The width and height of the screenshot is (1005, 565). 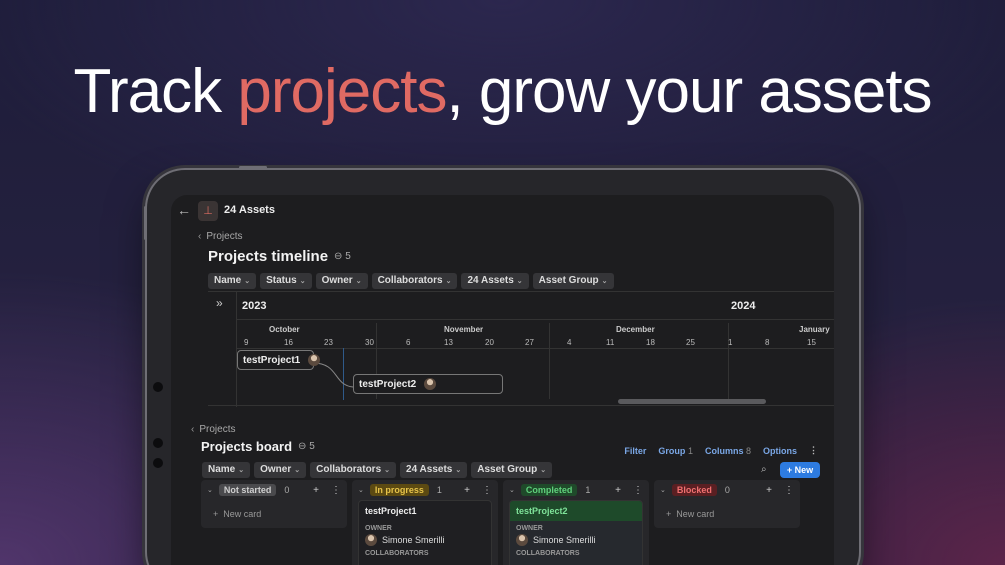 What do you see at coordinates (464, 329) in the screenshot?
I see `month-label: November` at bounding box center [464, 329].